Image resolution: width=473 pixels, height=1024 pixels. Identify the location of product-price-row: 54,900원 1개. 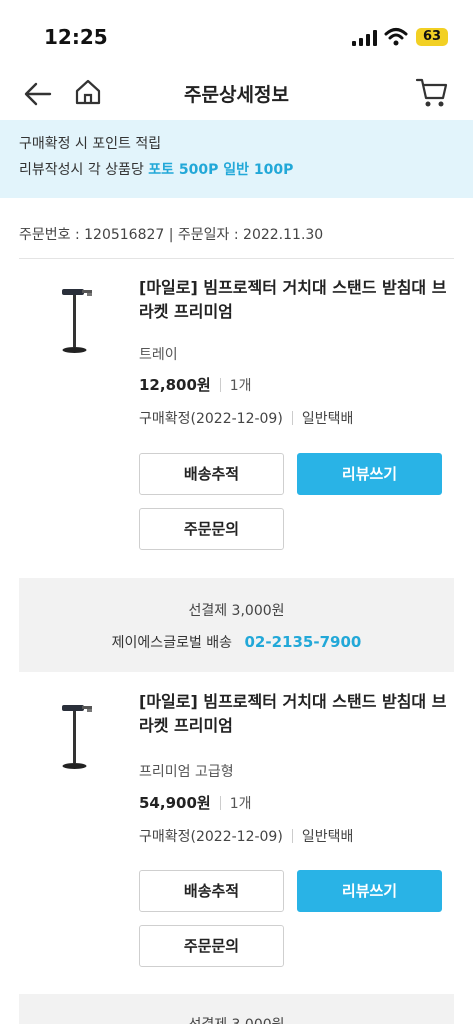
(195, 802).